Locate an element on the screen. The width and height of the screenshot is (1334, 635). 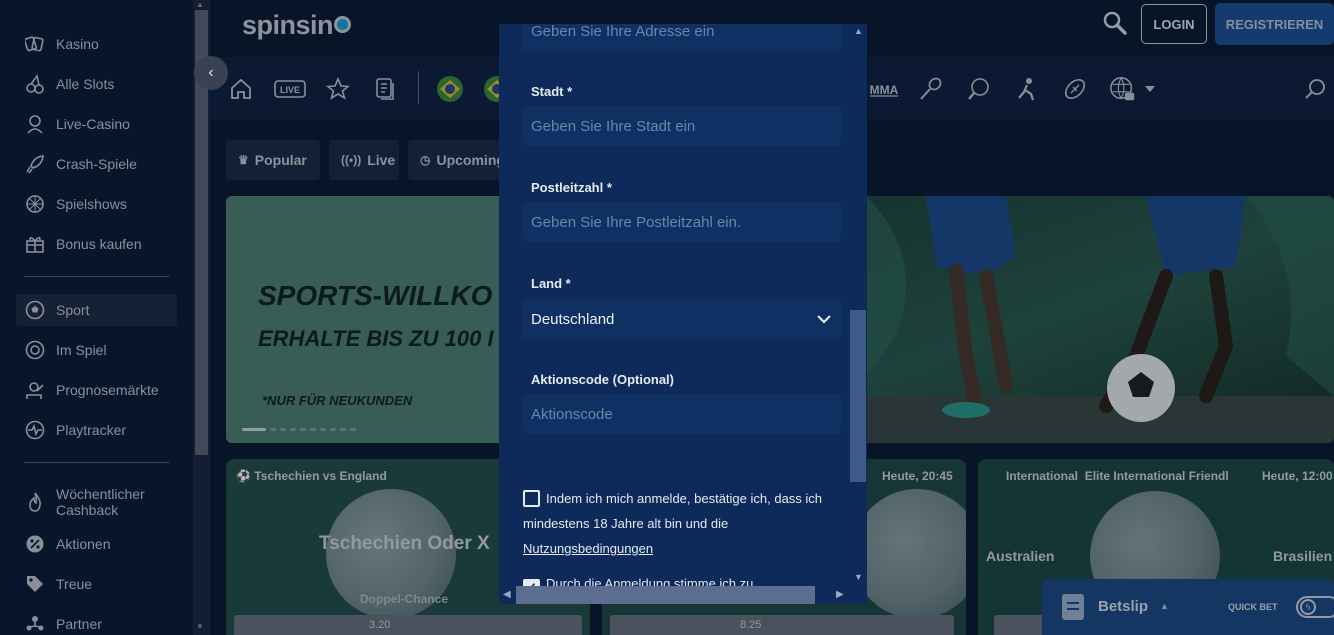
terms-checkbox is located at coordinates (531, 498).